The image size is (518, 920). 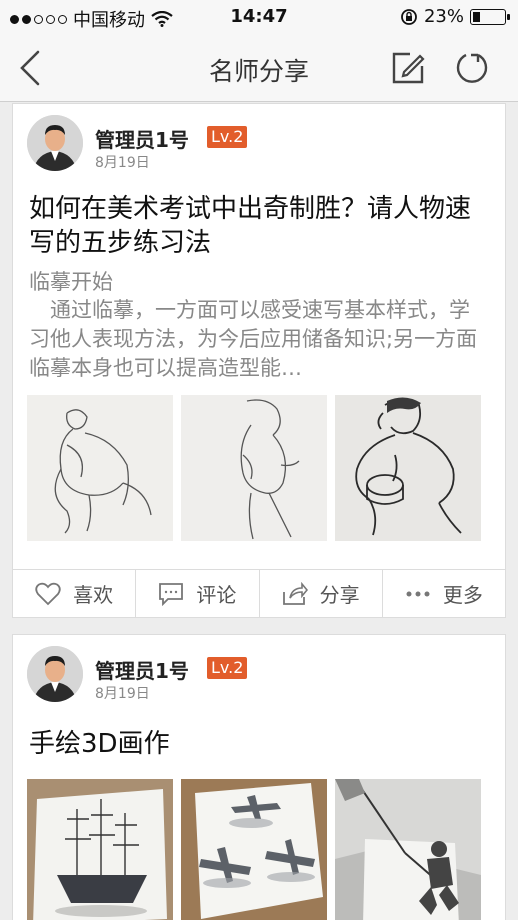 I want to click on comment-label: 评论, so click(x=216, y=595).